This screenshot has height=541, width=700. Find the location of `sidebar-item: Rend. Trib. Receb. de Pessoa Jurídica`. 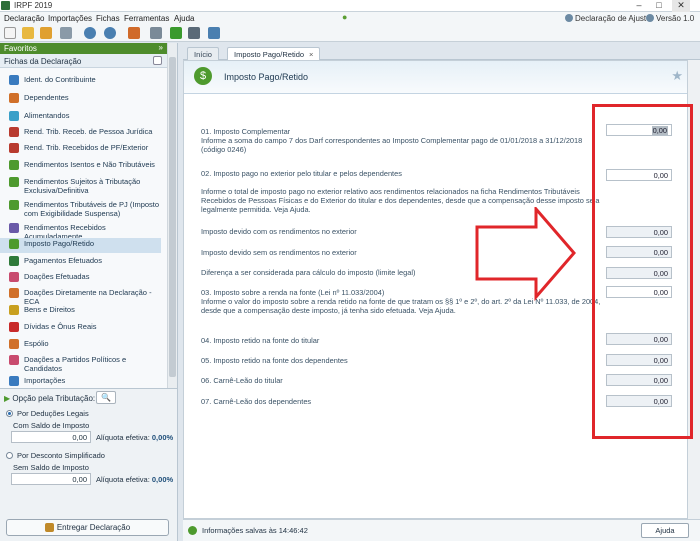

sidebar-item: Rend. Trib. Receb. de Pessoa Jurídica is located at coordinates (80, 133).